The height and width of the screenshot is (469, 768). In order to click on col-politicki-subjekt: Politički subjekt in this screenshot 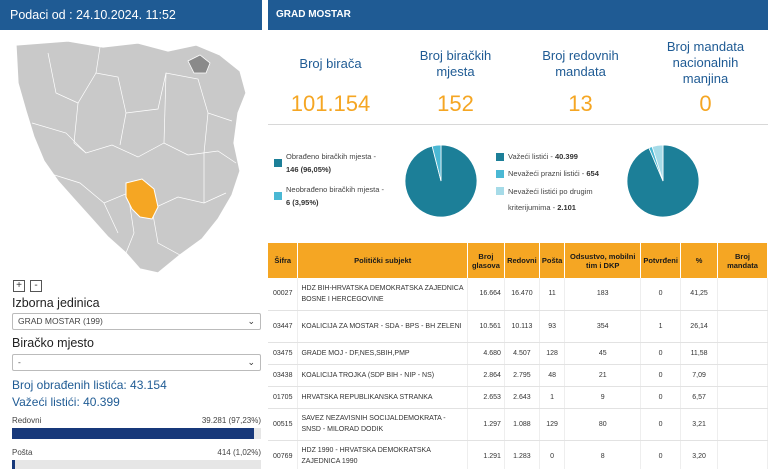, I will do `click(382, 260)`.